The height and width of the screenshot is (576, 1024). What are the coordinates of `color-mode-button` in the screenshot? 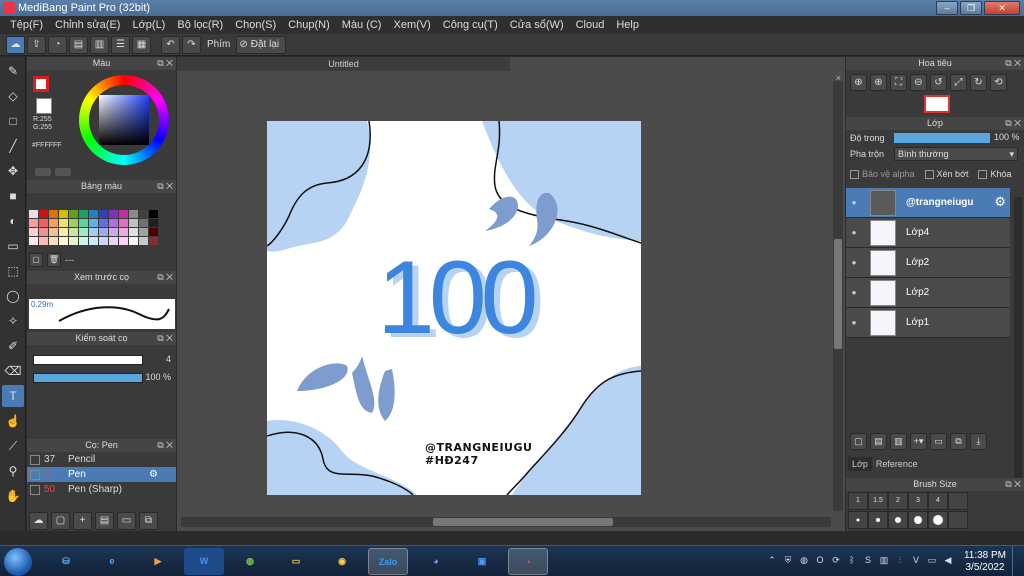 It's located at (43, 172).